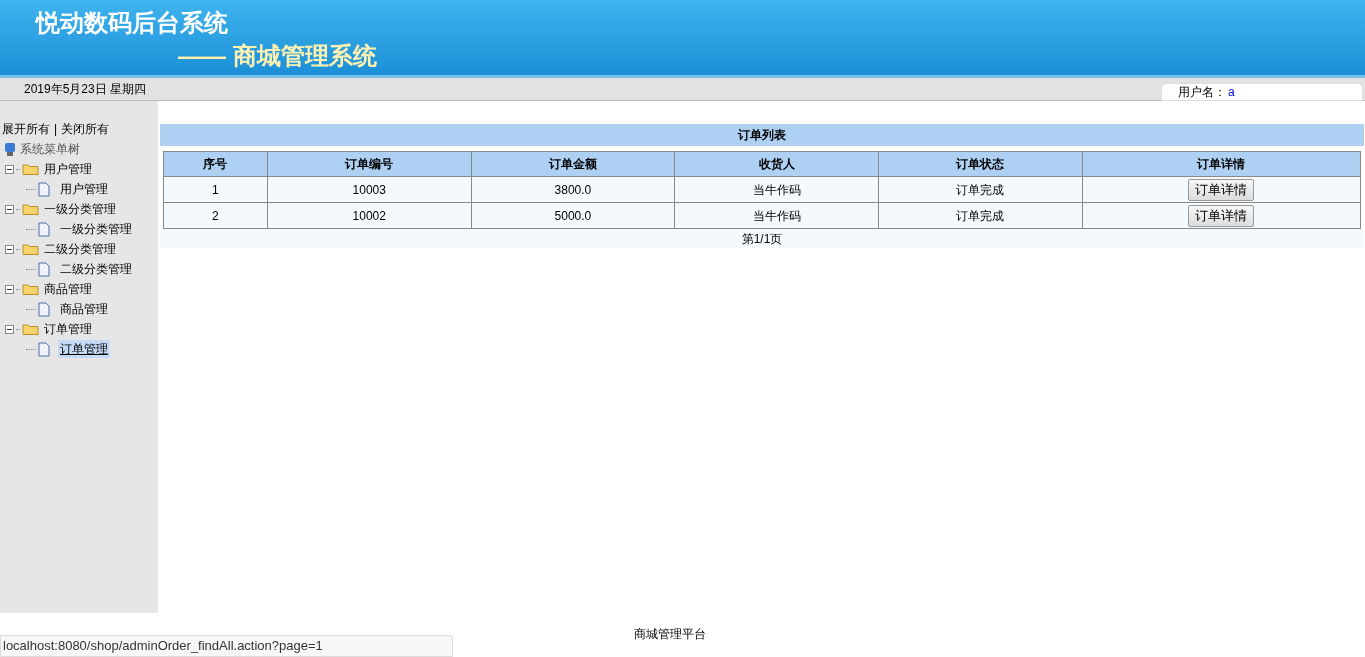  Describe the element at coordinates (80, 249) in the screenshot. I see `tree-folder-item: 二级分类管理` at that location.